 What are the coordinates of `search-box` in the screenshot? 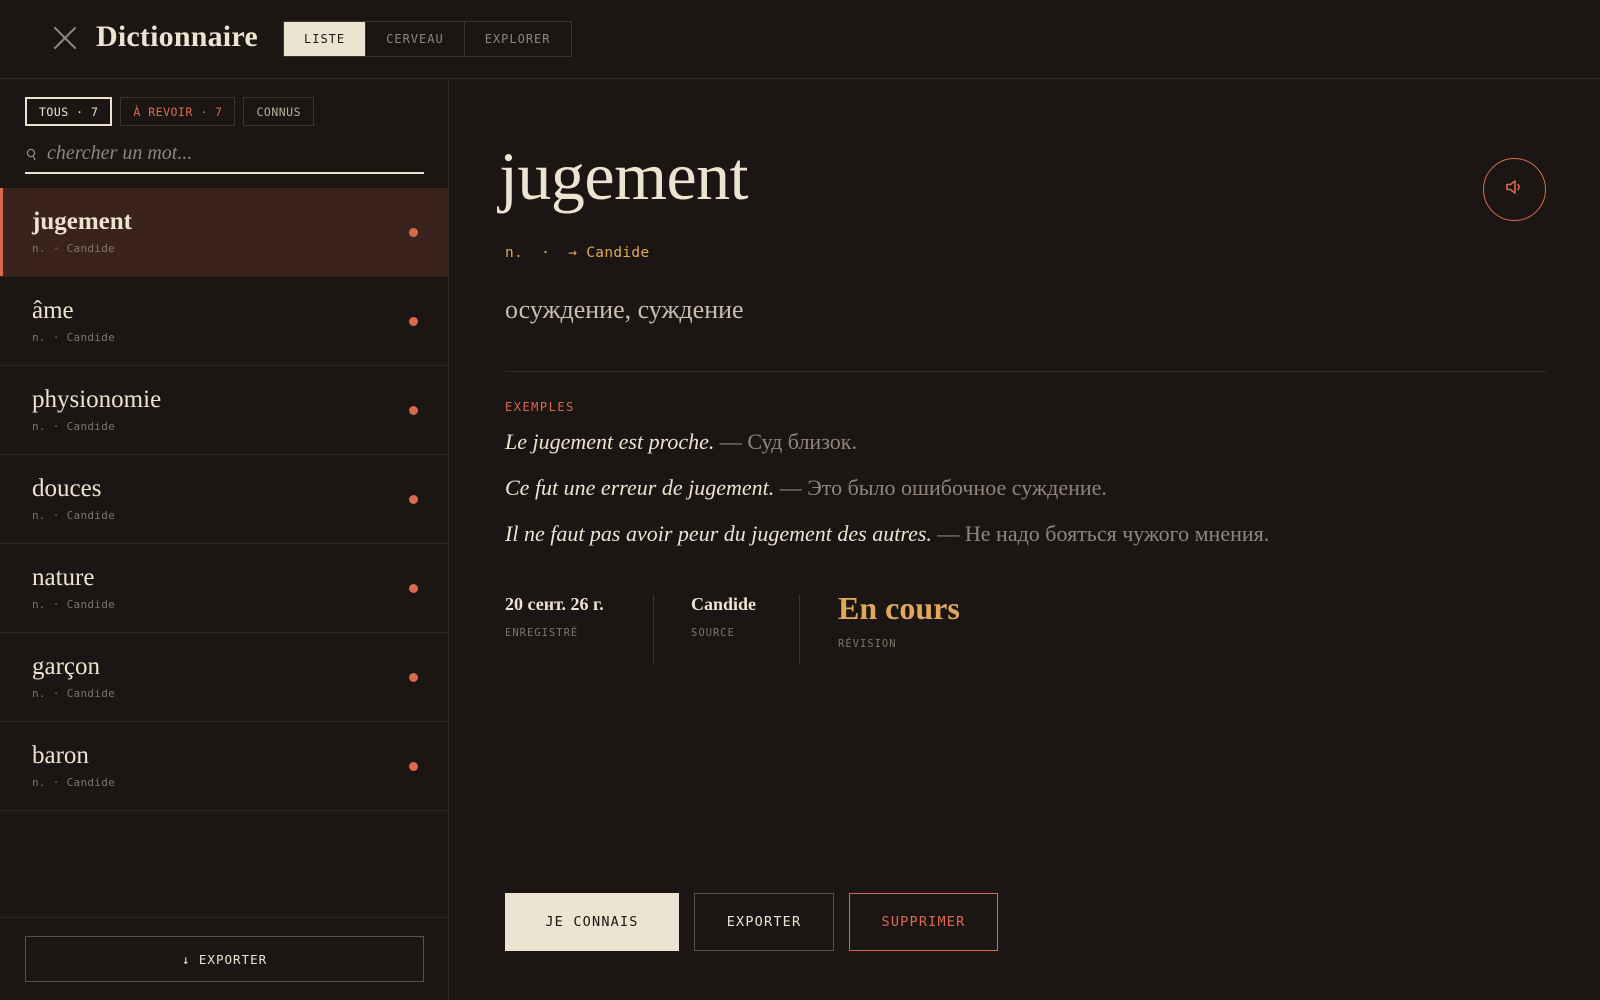 It's located at (224, 154).